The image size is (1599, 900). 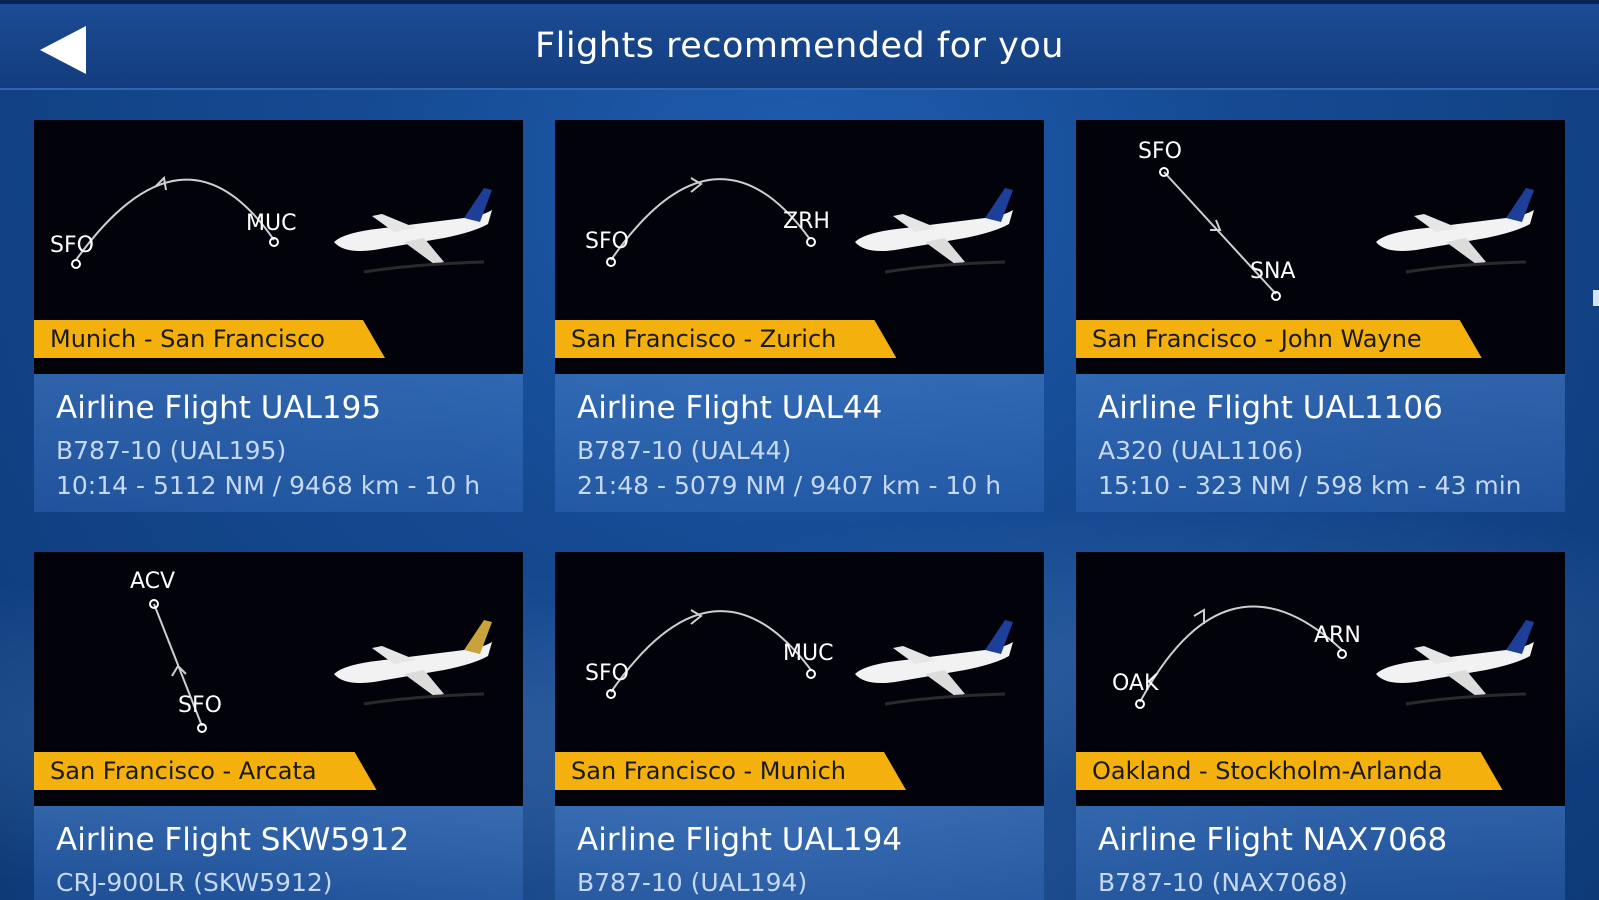 I want to click on flight-aircraft: B787-10 (NAX7068), so click(x=1223, y=882).